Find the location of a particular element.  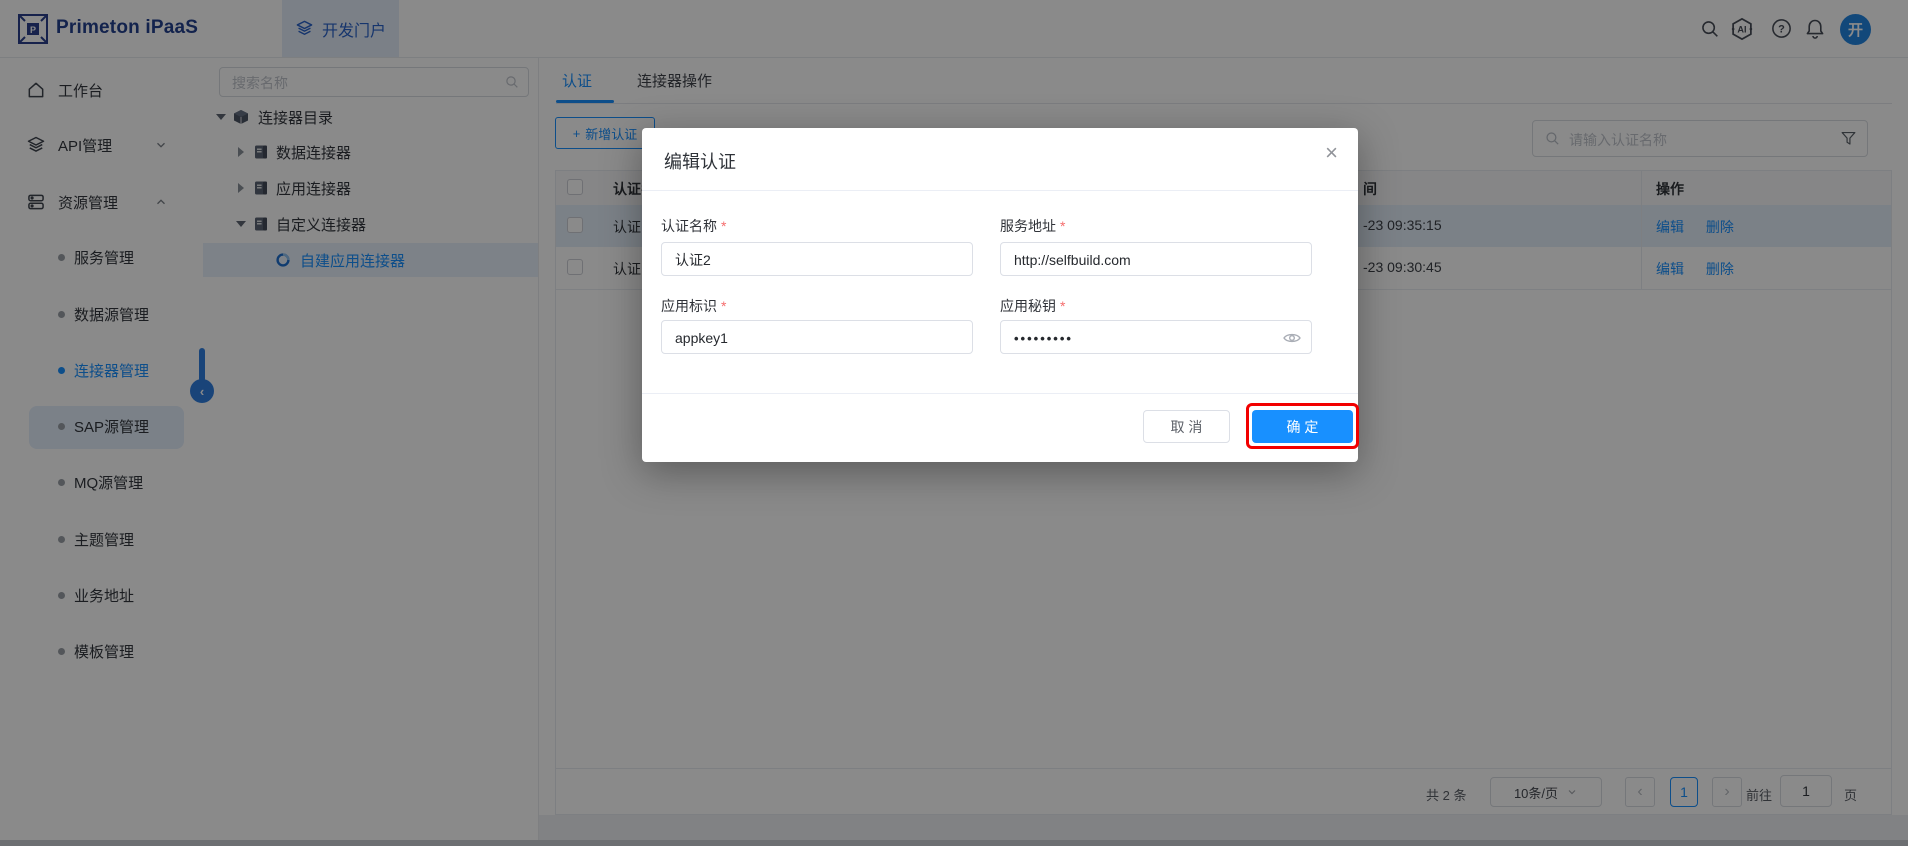

edit-auth-modal: 编辑认证 × 认证名称* 服务地址* 应用标识* 应用秘钥* is located at coordinates (1000, 295).